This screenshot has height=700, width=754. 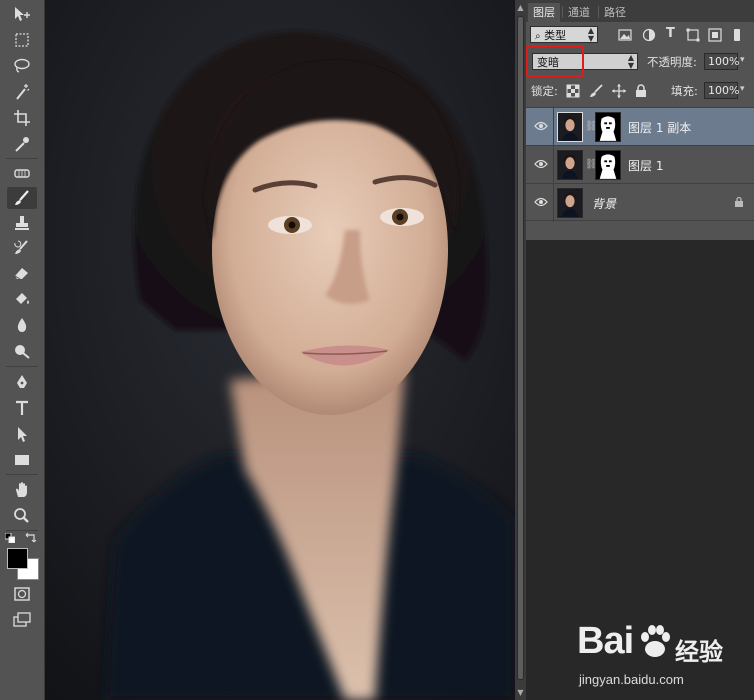 What do you see at coordinates (573, 91) in the screenshot?
I see `lock-transparent-icon` at bounding box center [573, 91].